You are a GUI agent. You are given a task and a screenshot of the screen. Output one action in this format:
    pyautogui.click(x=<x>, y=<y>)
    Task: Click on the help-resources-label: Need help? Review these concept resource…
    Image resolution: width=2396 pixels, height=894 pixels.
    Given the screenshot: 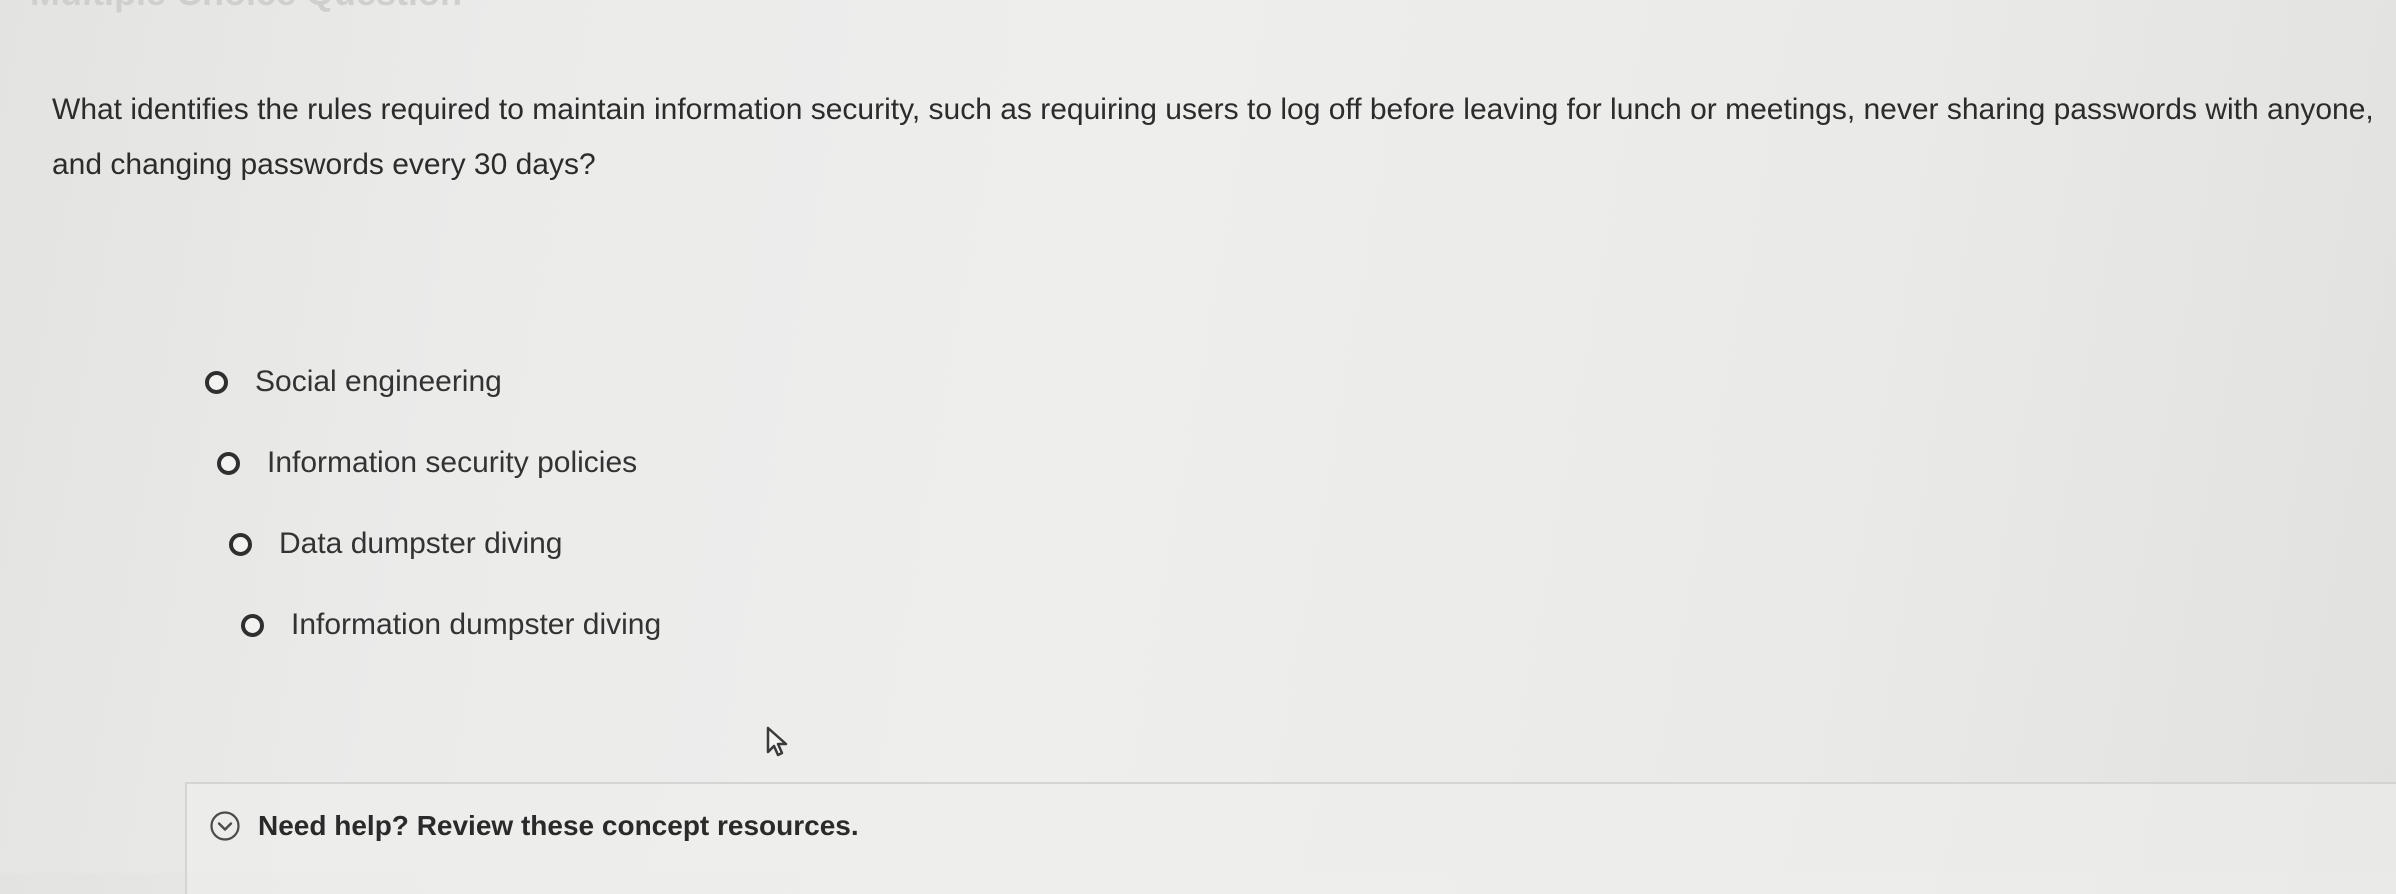 What is the action you would take?
    pyautogui.click(x=558, y=826)
    